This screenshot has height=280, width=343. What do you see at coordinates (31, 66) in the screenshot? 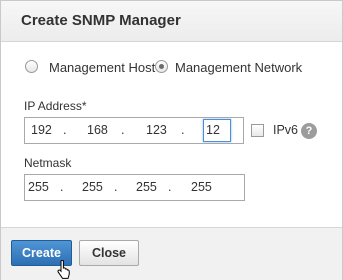
I see `management-host-radio` at bounding box center [31, 66].